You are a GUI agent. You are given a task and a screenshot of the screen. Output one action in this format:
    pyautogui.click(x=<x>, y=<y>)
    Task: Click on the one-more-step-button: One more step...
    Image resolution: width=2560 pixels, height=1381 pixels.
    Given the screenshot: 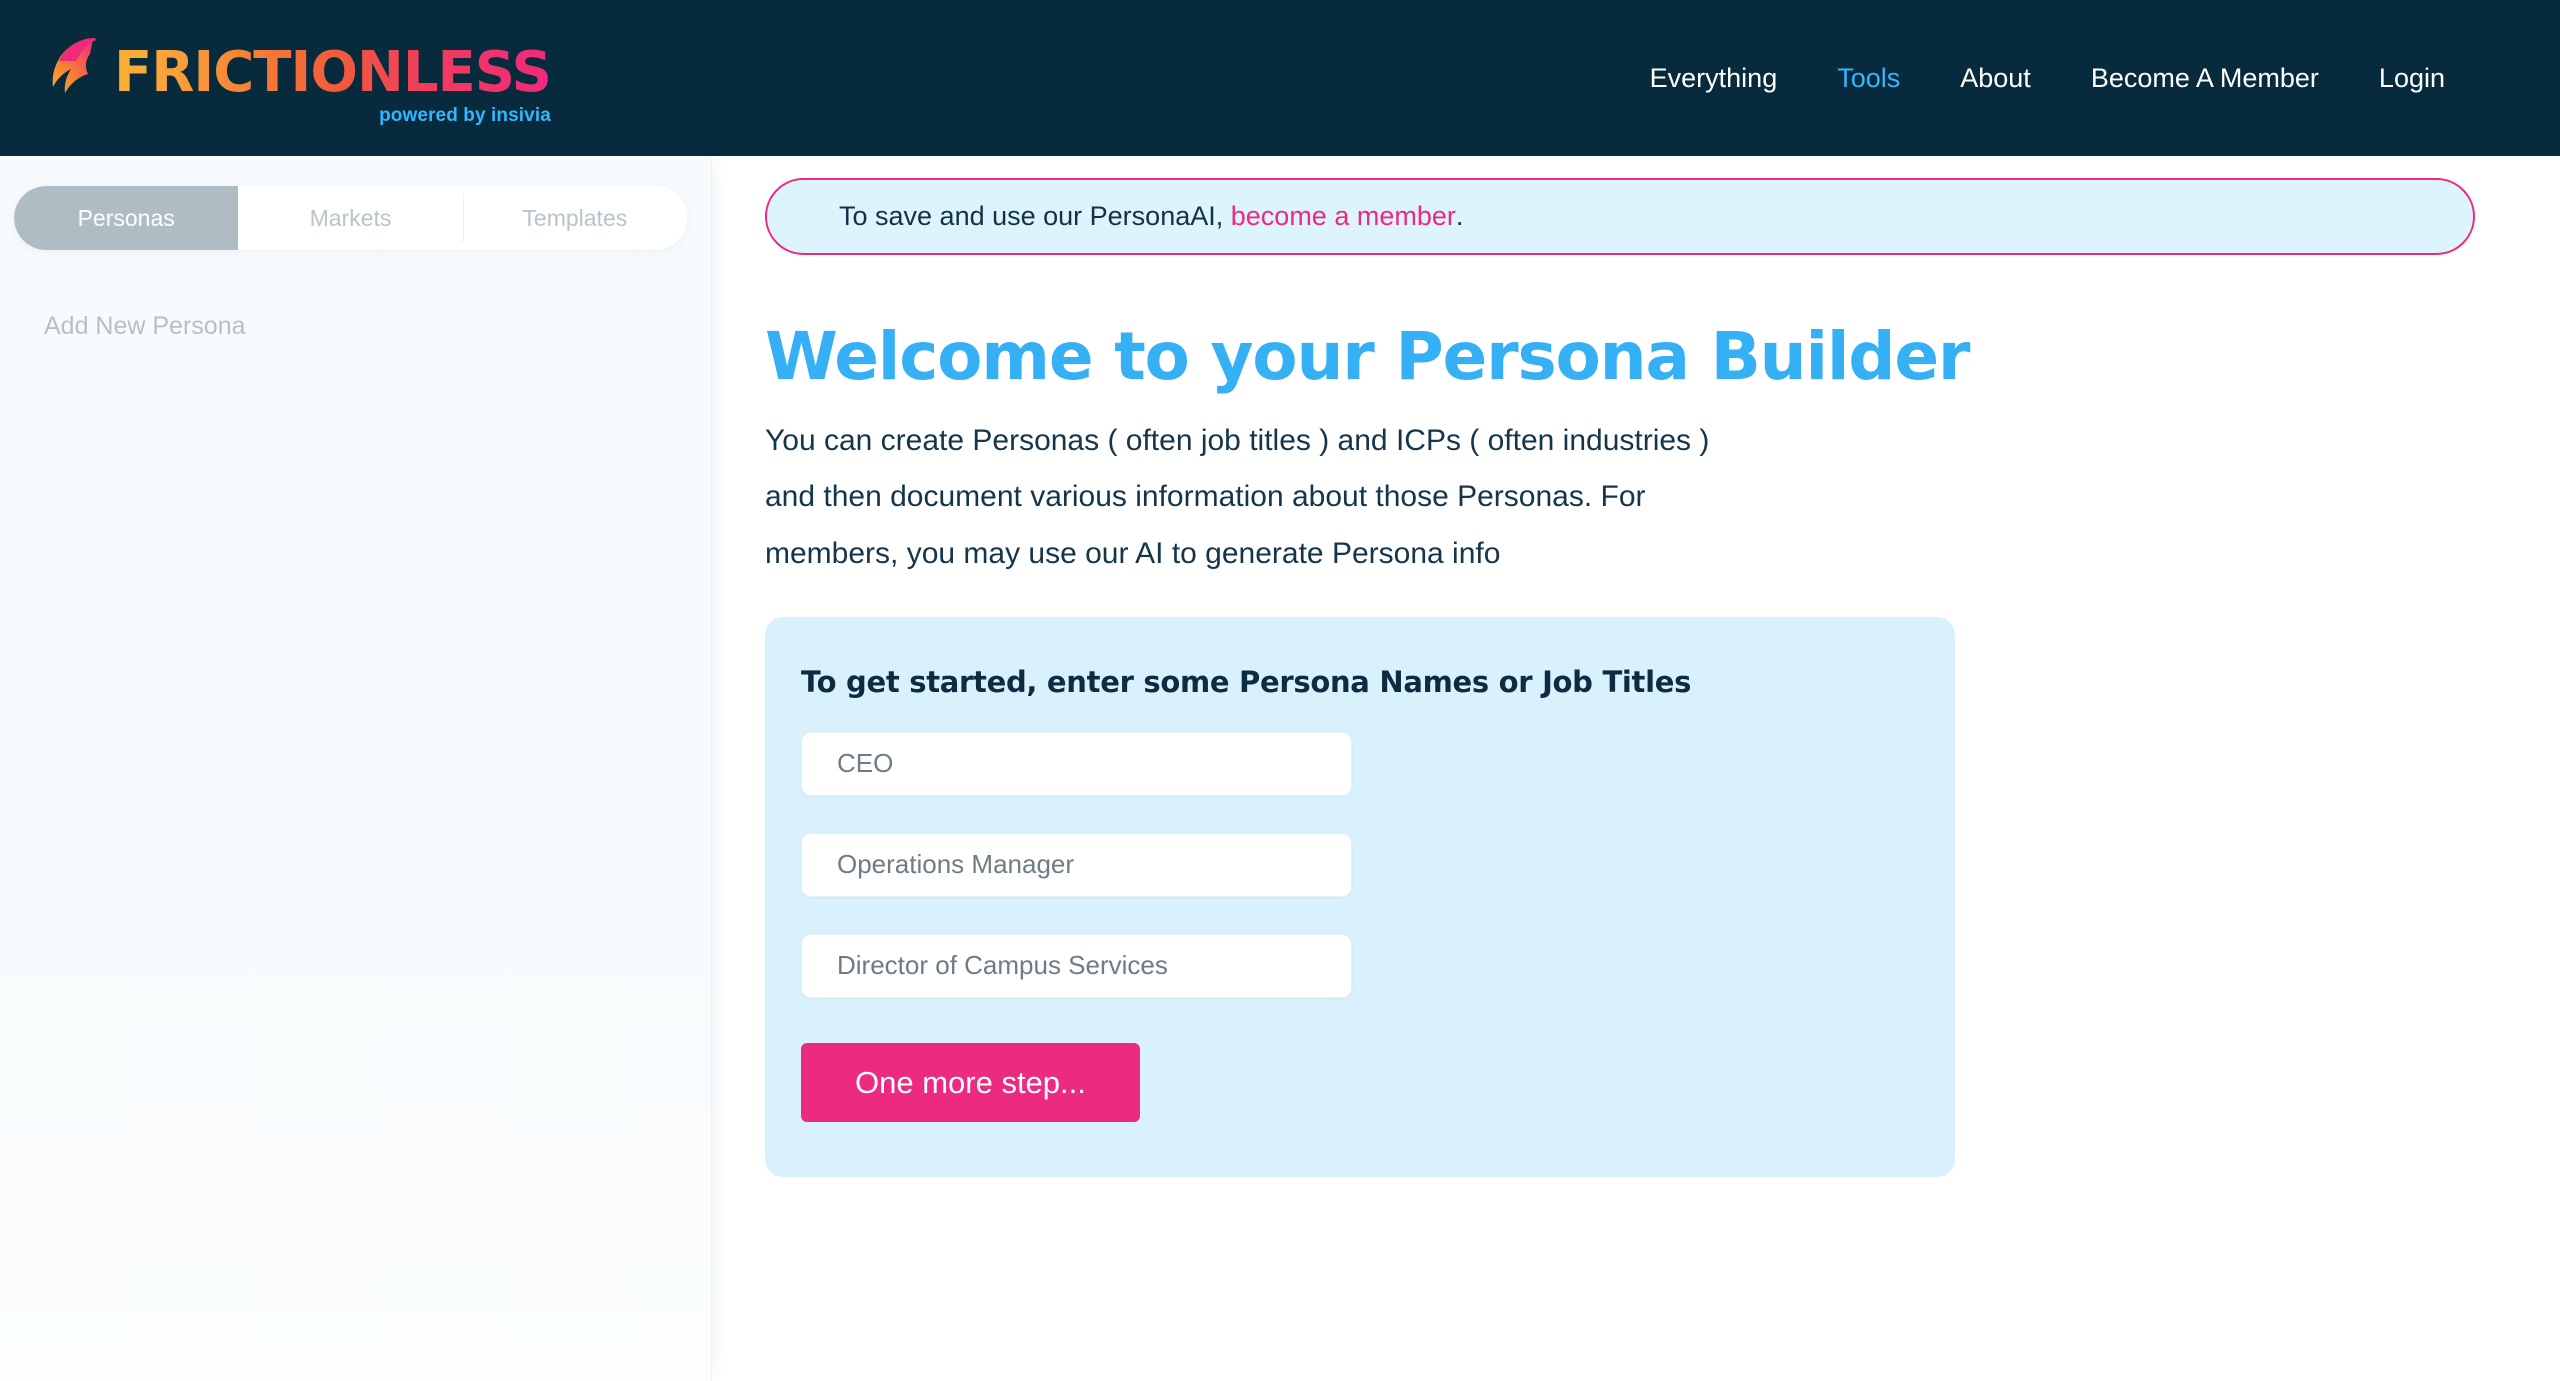 What is the action you would take?
    pyautogui.click(x=970, y=1082)
    